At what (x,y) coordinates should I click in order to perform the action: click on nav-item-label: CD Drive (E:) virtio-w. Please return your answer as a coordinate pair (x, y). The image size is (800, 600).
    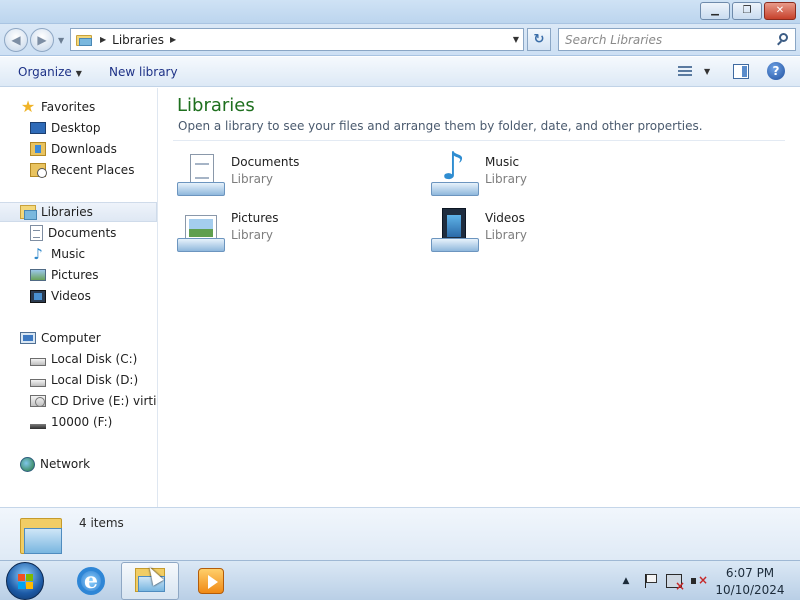
    Looking at the image, I should click on (104, 401).